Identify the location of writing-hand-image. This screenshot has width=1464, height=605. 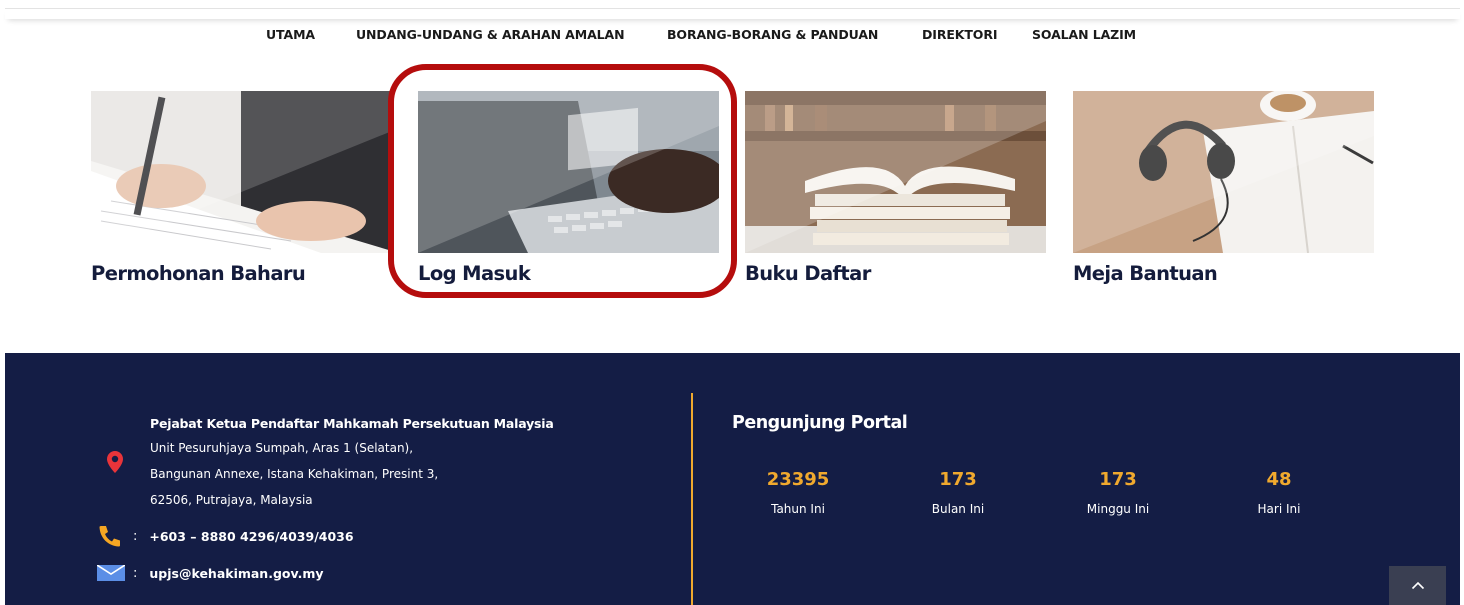
(241, 172).